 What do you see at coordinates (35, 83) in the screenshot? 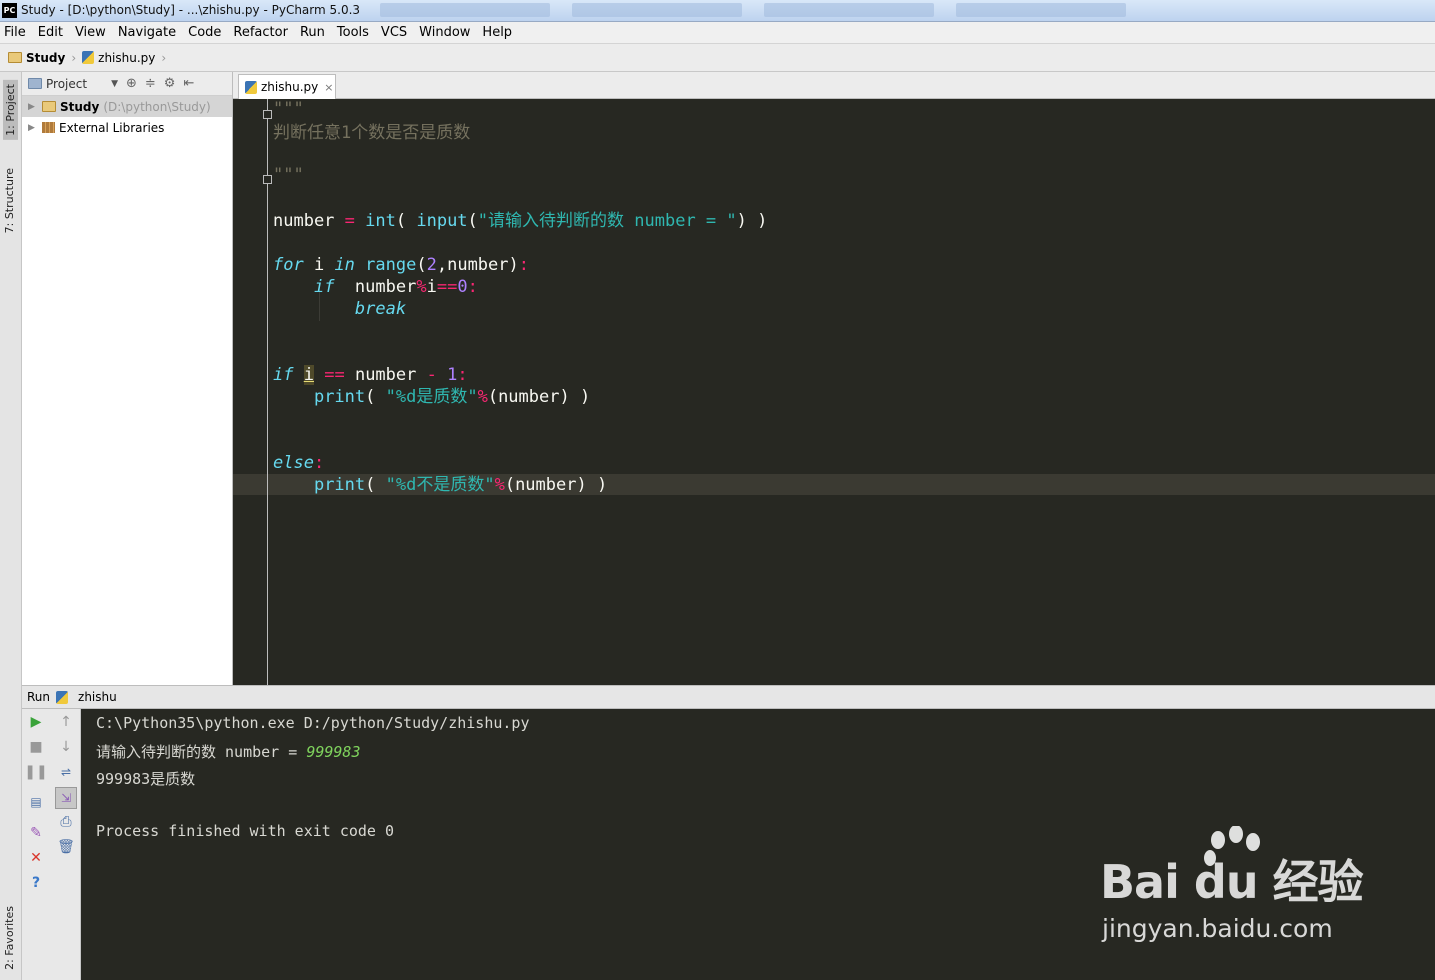
I see `project-view-icon` at bounding box center [35, 83].